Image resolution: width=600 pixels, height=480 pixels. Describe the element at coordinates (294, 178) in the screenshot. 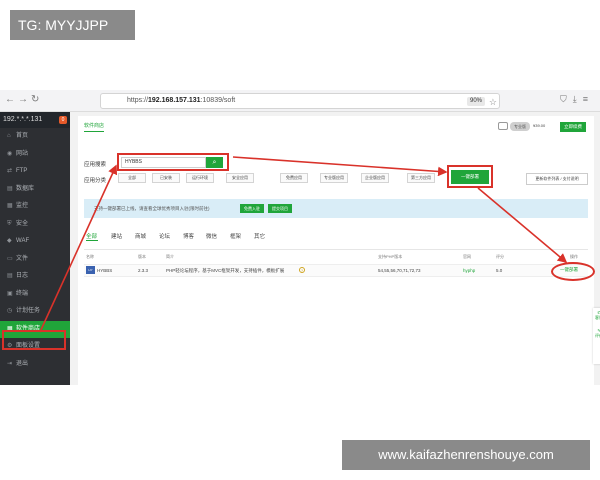

I see `category-free: 免费应用` at that location.